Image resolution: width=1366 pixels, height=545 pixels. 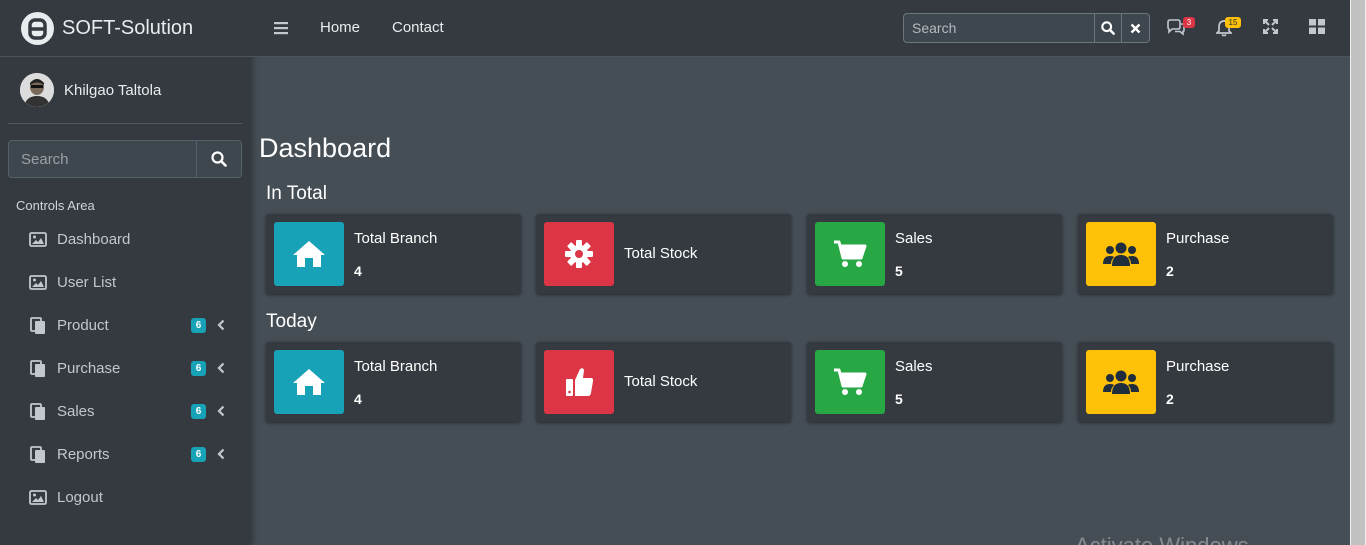 I want to click on user-name: Khilgao Taltola, so click(x=112, y=90).